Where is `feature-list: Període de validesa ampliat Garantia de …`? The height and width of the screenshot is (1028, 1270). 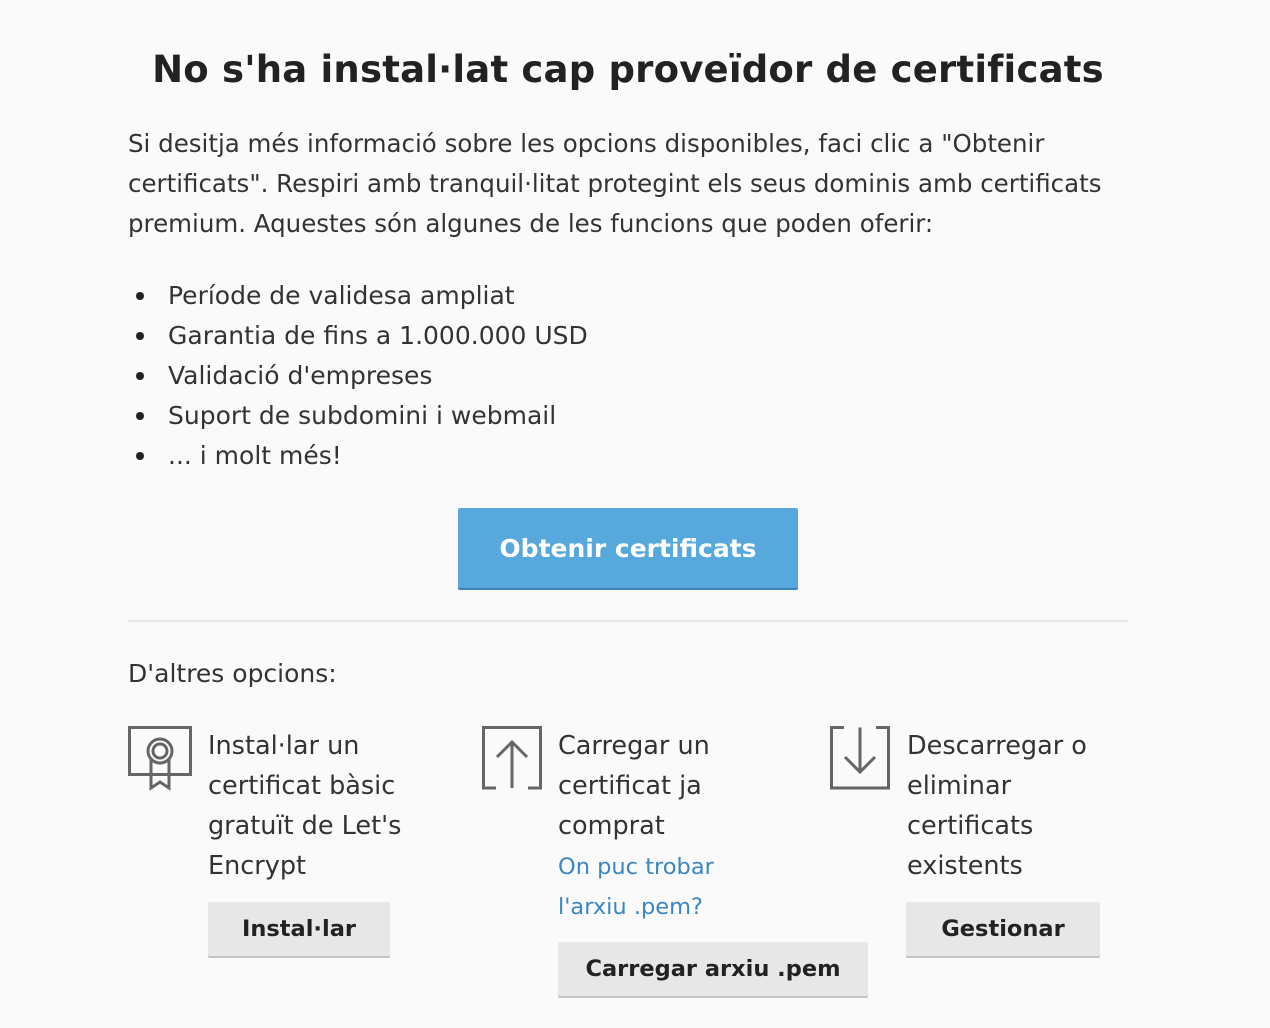 feature-list: Període de validesa ampliat Garantia de … is located at coordinates (358, 376).